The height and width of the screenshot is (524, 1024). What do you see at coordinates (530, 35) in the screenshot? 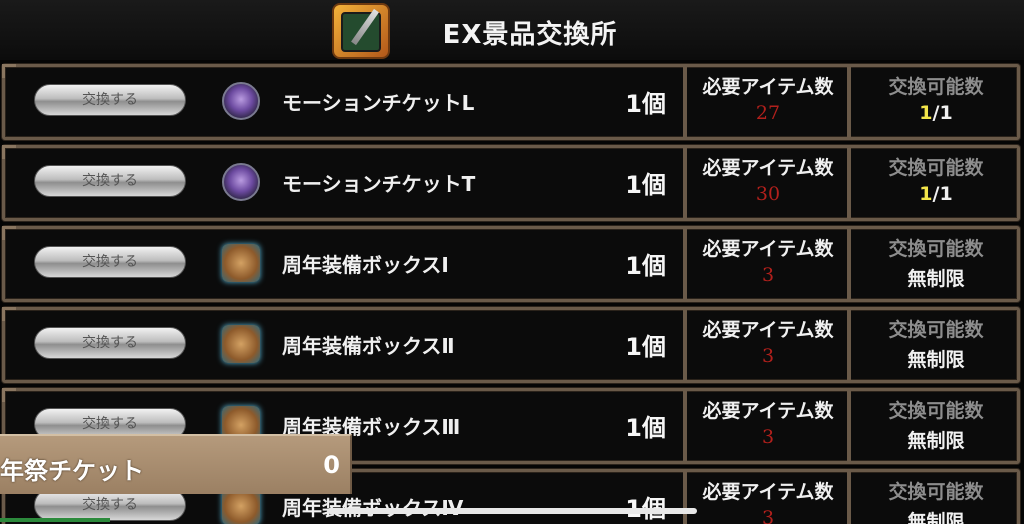
I see `page-title: EX景品交換所` at bounding box center [530, 35].